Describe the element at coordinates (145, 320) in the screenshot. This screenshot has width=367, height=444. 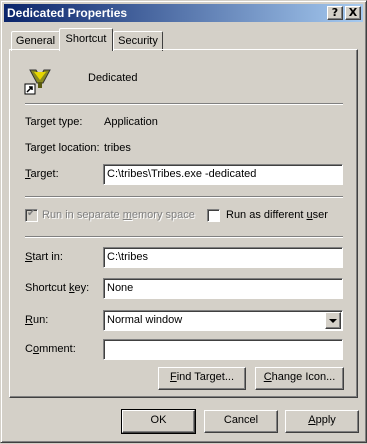
I see `run-select-value: Normal window` at that location.